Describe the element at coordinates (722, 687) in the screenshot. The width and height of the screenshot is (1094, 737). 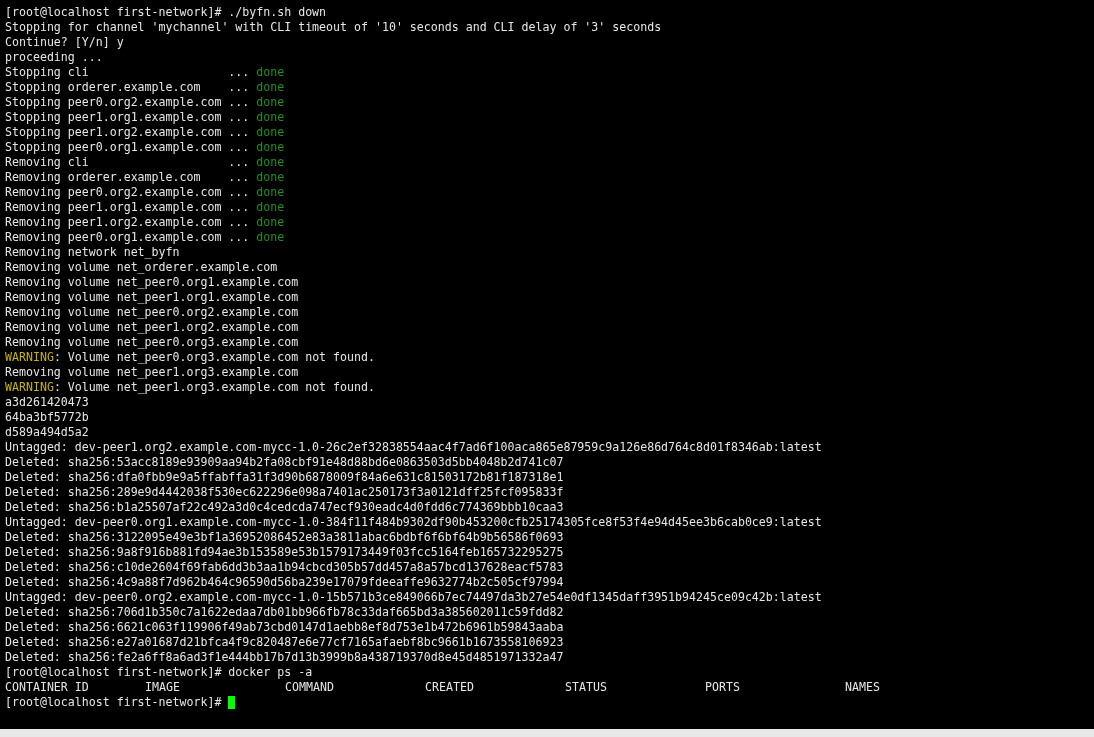
I see `column-header: PORTS` at that location.